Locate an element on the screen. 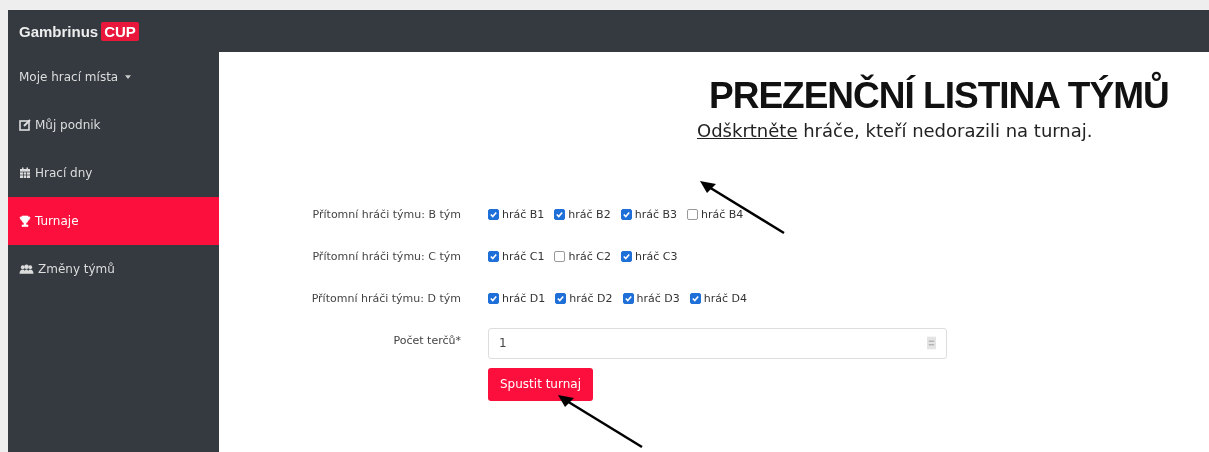 Image resolution: width=1209 pixels, height=452 pixels. targets-input: 1 is located at coordinates (717, 343).